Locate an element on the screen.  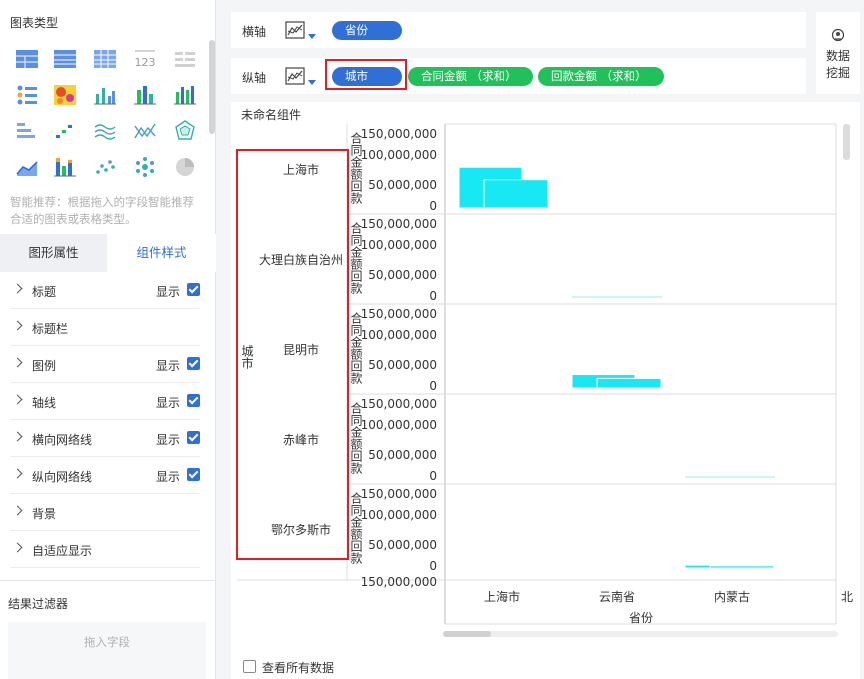
drop-hint: 拖入字段 is located at coordinates (107, 642).